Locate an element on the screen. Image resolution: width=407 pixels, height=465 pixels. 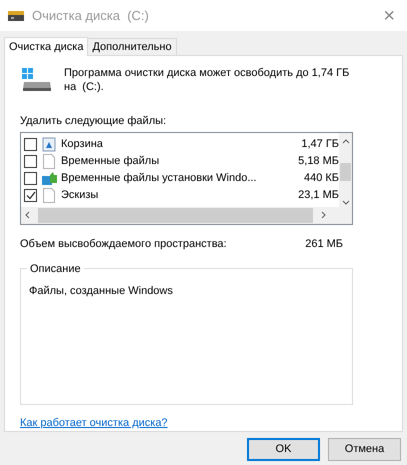
file-row: Корзина 1,47 ГБ is located at coordinates (181, 144).